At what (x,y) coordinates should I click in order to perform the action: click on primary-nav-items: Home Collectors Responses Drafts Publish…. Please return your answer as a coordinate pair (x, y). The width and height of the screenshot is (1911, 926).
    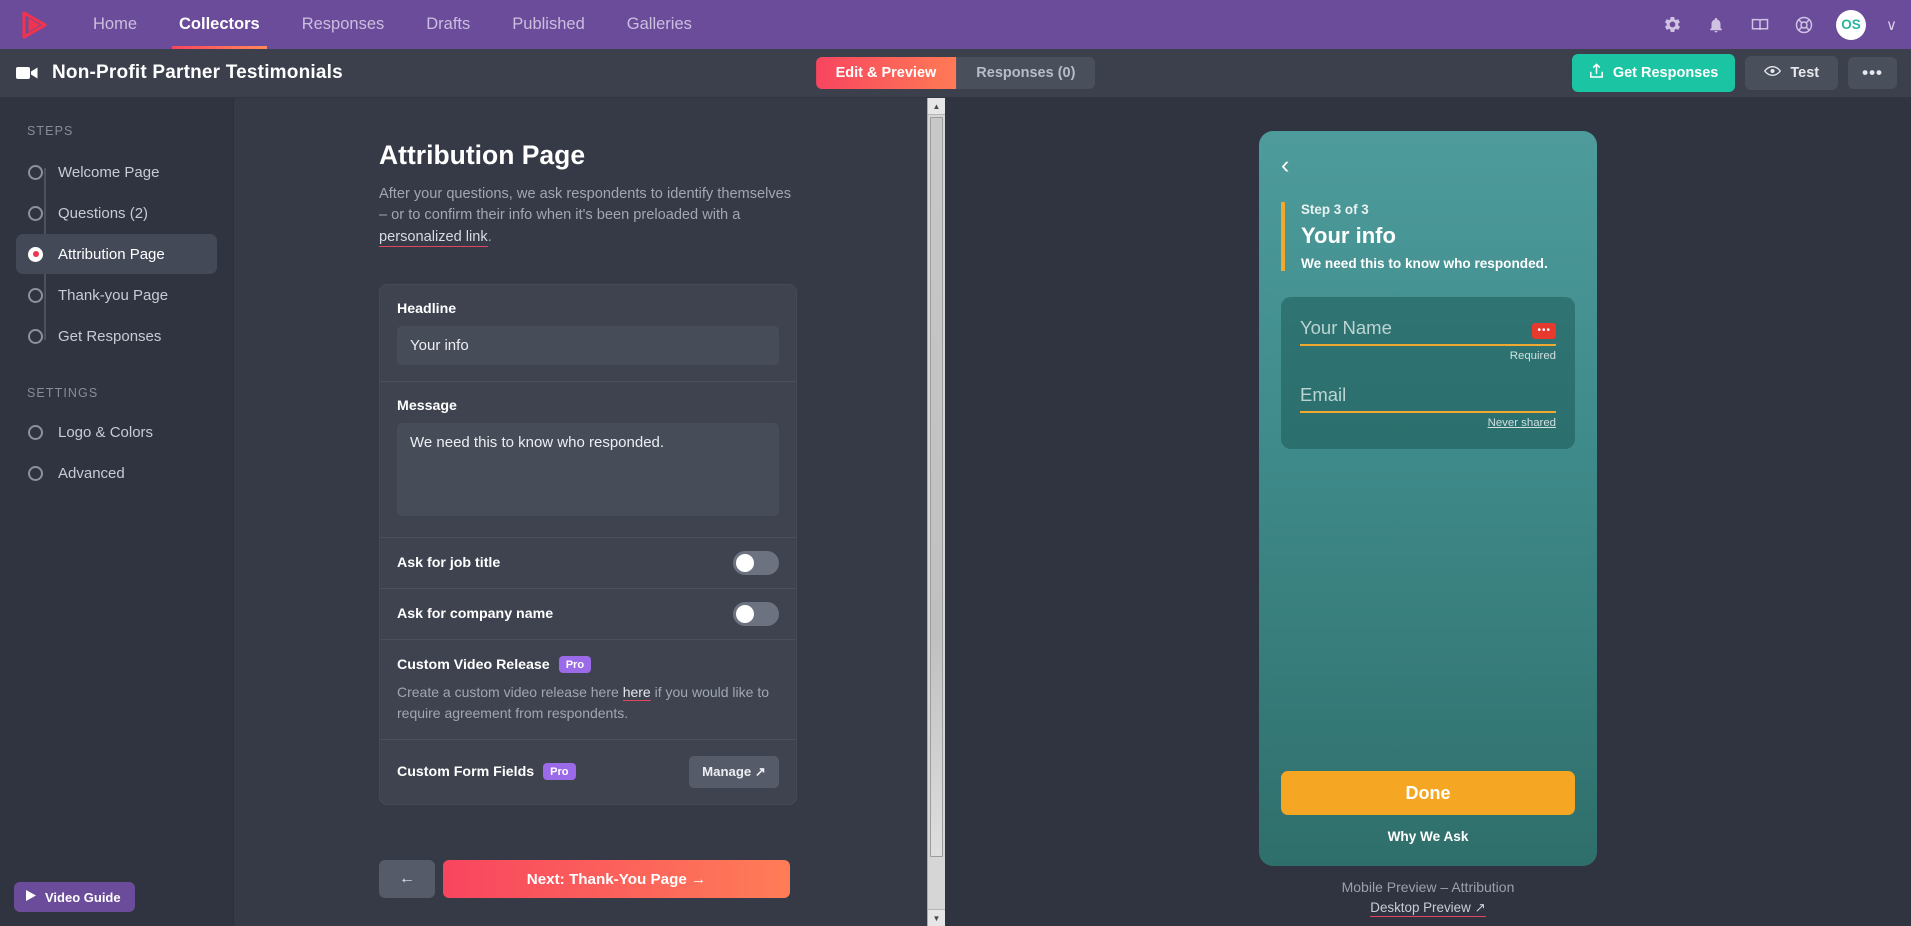
    Looking at the image, I should click on (392, 24).